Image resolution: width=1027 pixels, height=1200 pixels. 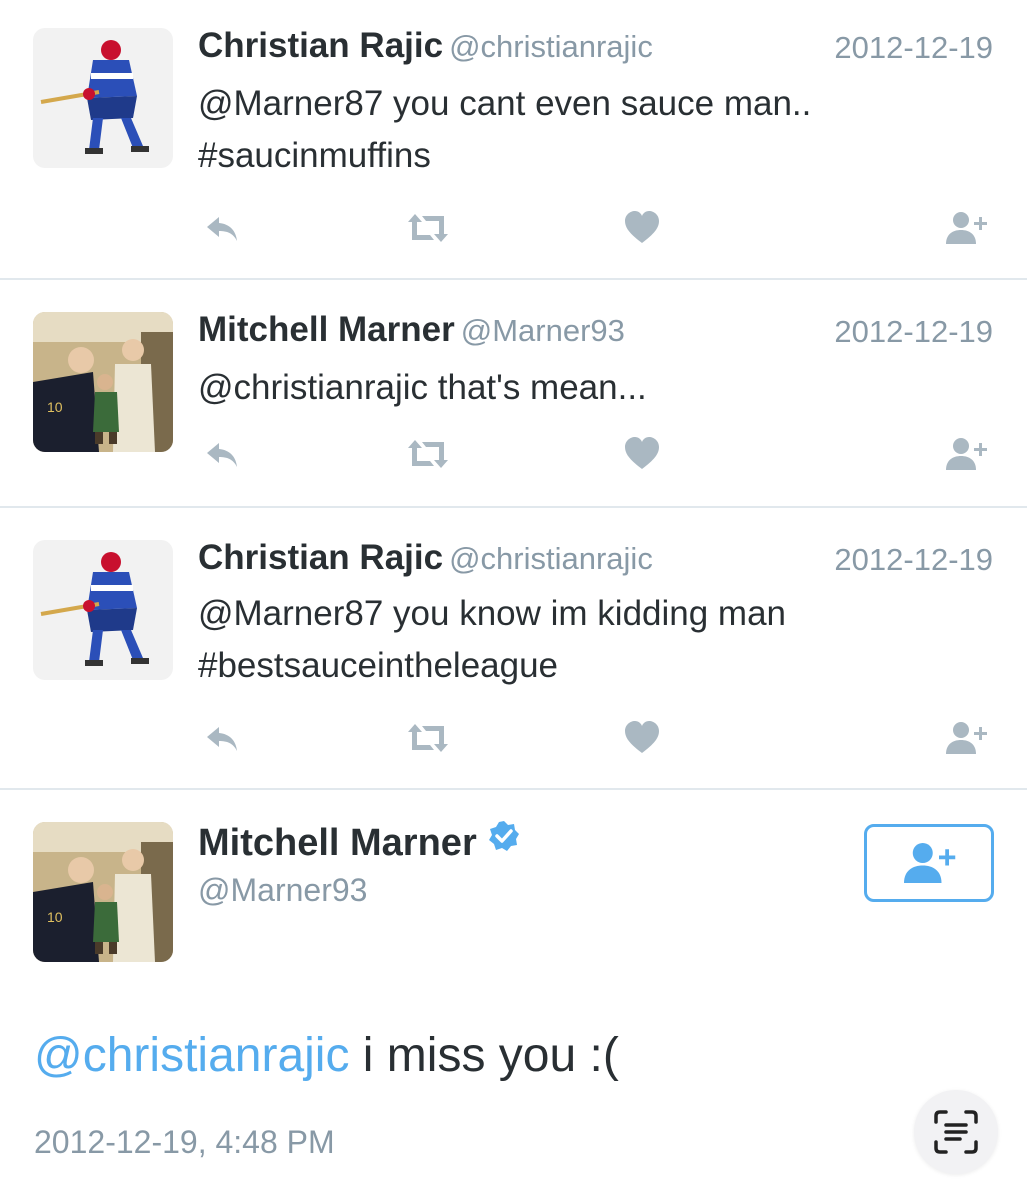 What do you see at coordinates (504, 841) in the screenshot?
I see `verified-badge-icon` at bounding box center [504, 841].